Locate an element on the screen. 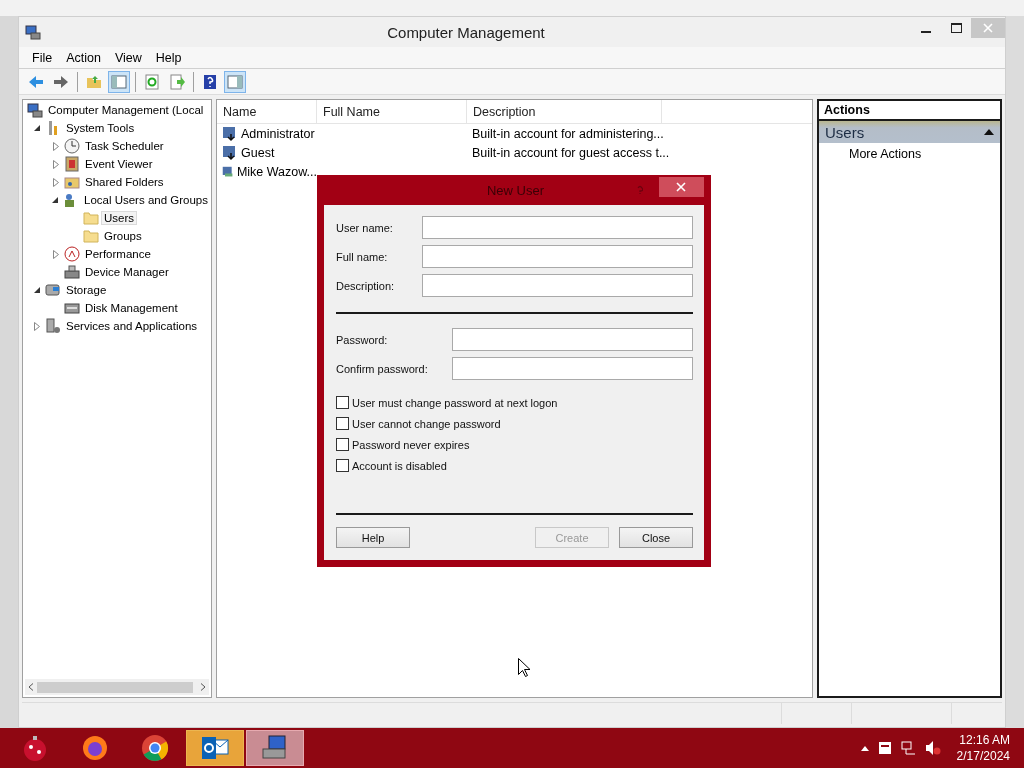 This screenshot has height=768, width=1024. checkbox-label: User cannot change password is located at coordinates (426, 423).